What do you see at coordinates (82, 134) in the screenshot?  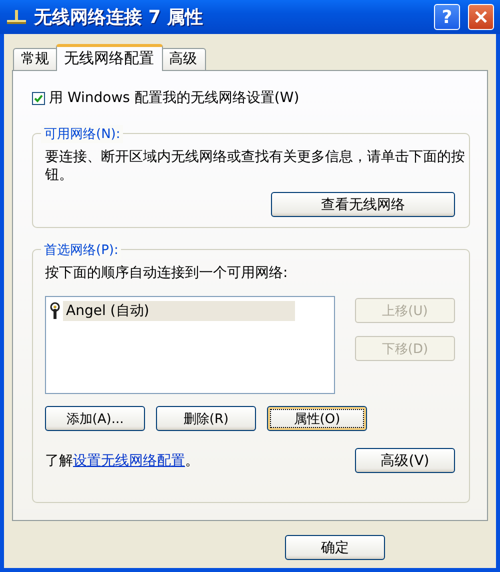 I see `group-title: 可用网络(N):` at bounding box center [82, 134].